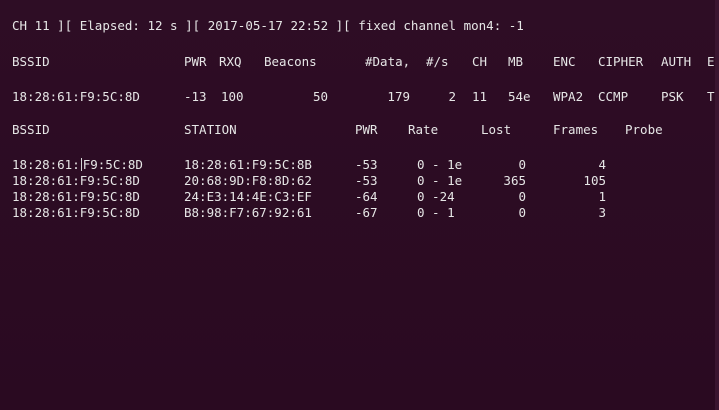 The height and width of the screenshot is (410, 719). Describe the element at coordinates (436, 196) in the screenshot. I see `station-row-rate: 0 -24` at that location.